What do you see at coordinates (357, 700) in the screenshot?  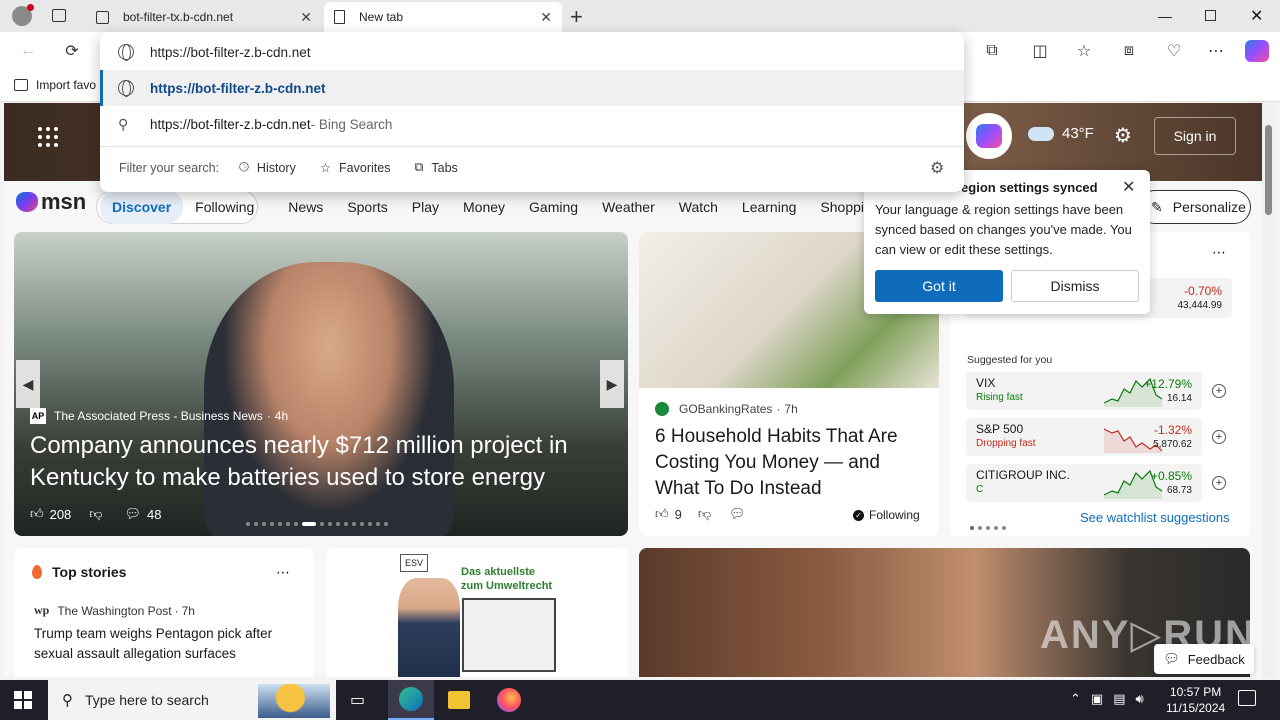 I see `task-view-icon: ▭` at bounding box center [357, 700].